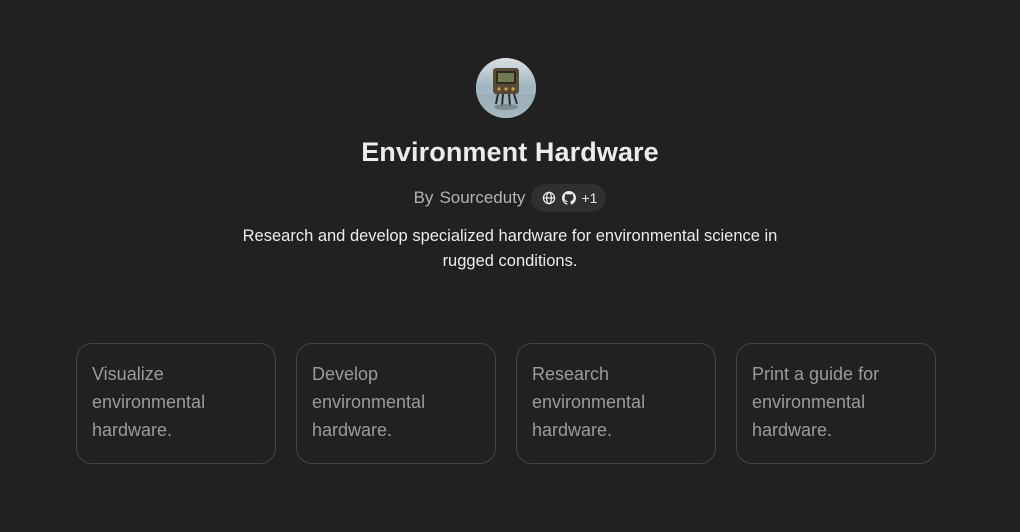 Image resolution: width=1020 pixels, height=532 pixels. I want to click on author-name: Sourceduty, so click(482, 197).